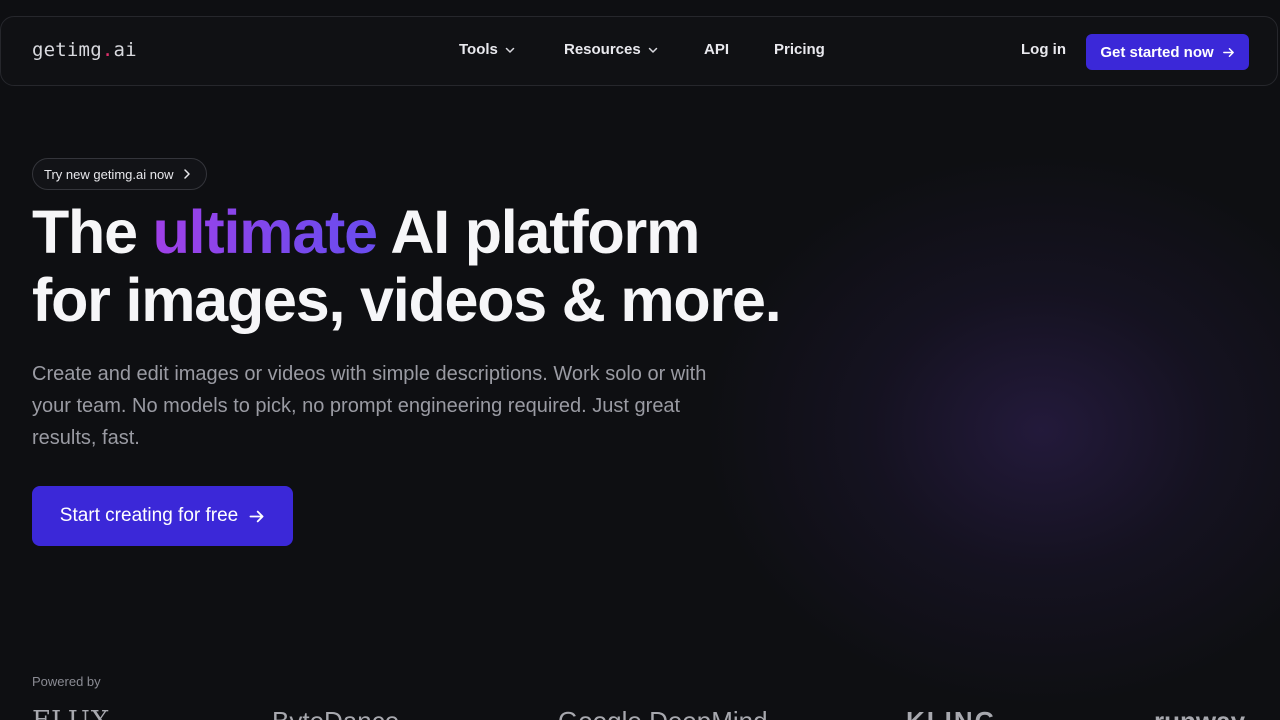 Image resolution: width=1280 pixels, height=720 pixels. What do you see at coordinates (663, 714) in the screenshot?
I see `partner-logo-google-deepmind: Google DeepMind` at bounding box center [663, 714].